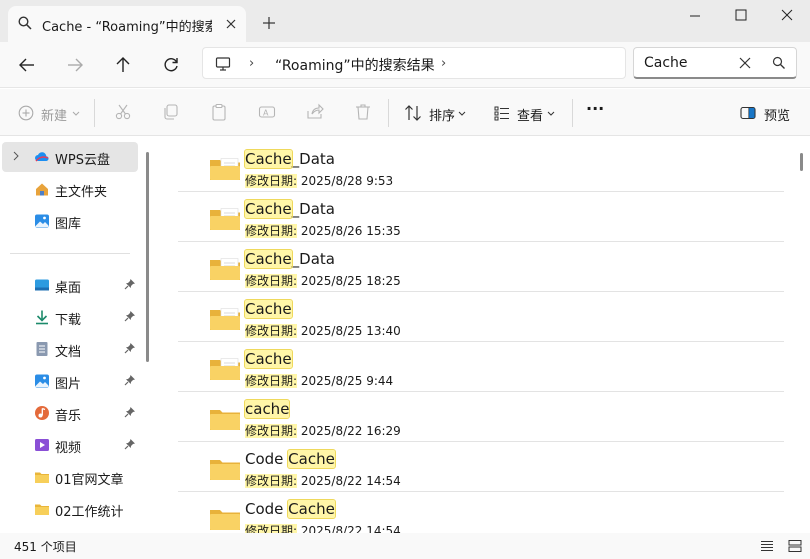 This screenshot has width=810, height=559. I want to click on address-path: › “Roaming”中的搜索结果 ›, so click(414, 63).